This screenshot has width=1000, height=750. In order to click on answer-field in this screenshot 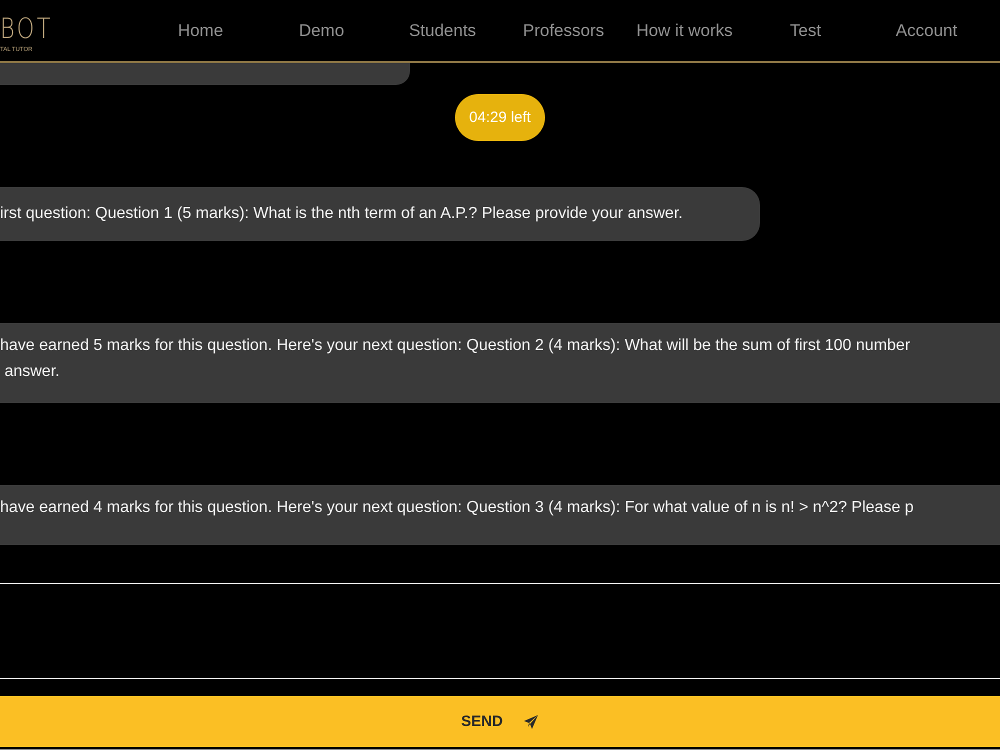, I will do `click(500, 631)`.